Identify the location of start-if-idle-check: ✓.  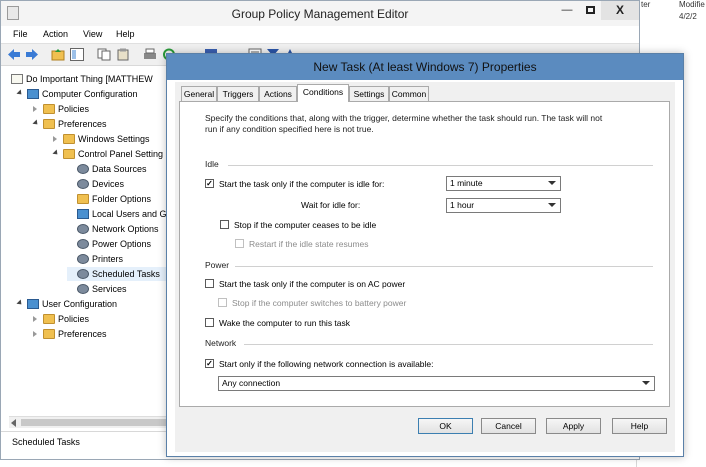
(209, 183).